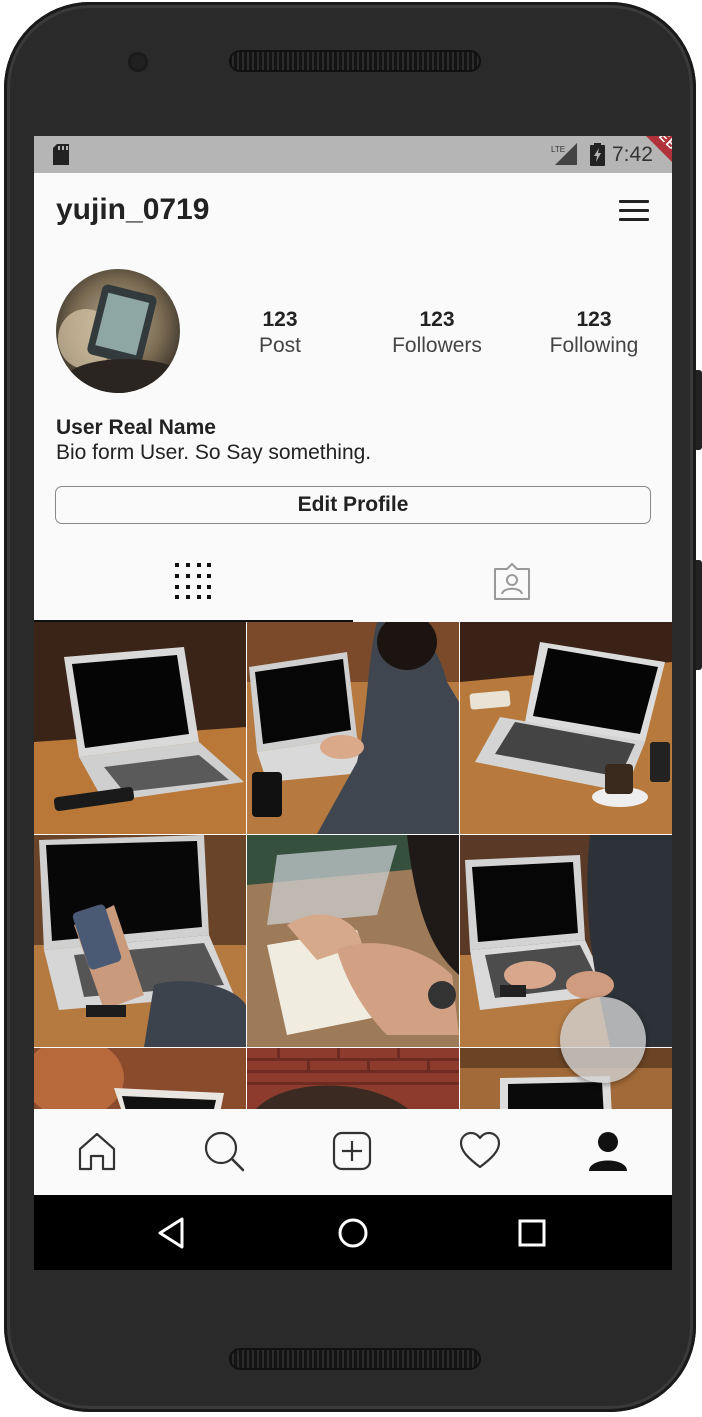 The height and width of the screenshot is (1417, 702). Describe the element at coordinates (138, 62) in the screenshot. I see `front-camera` at that location.